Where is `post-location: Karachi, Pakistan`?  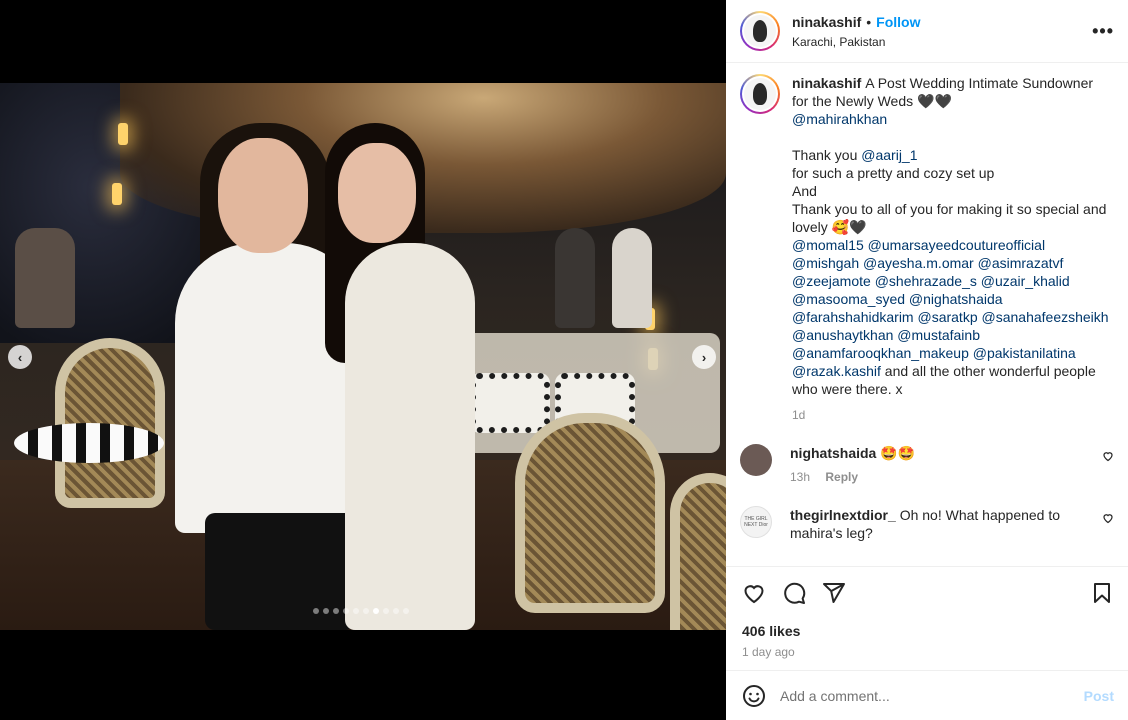 post-location: Karachi, Pakistan is located at coordinates (942, 42).